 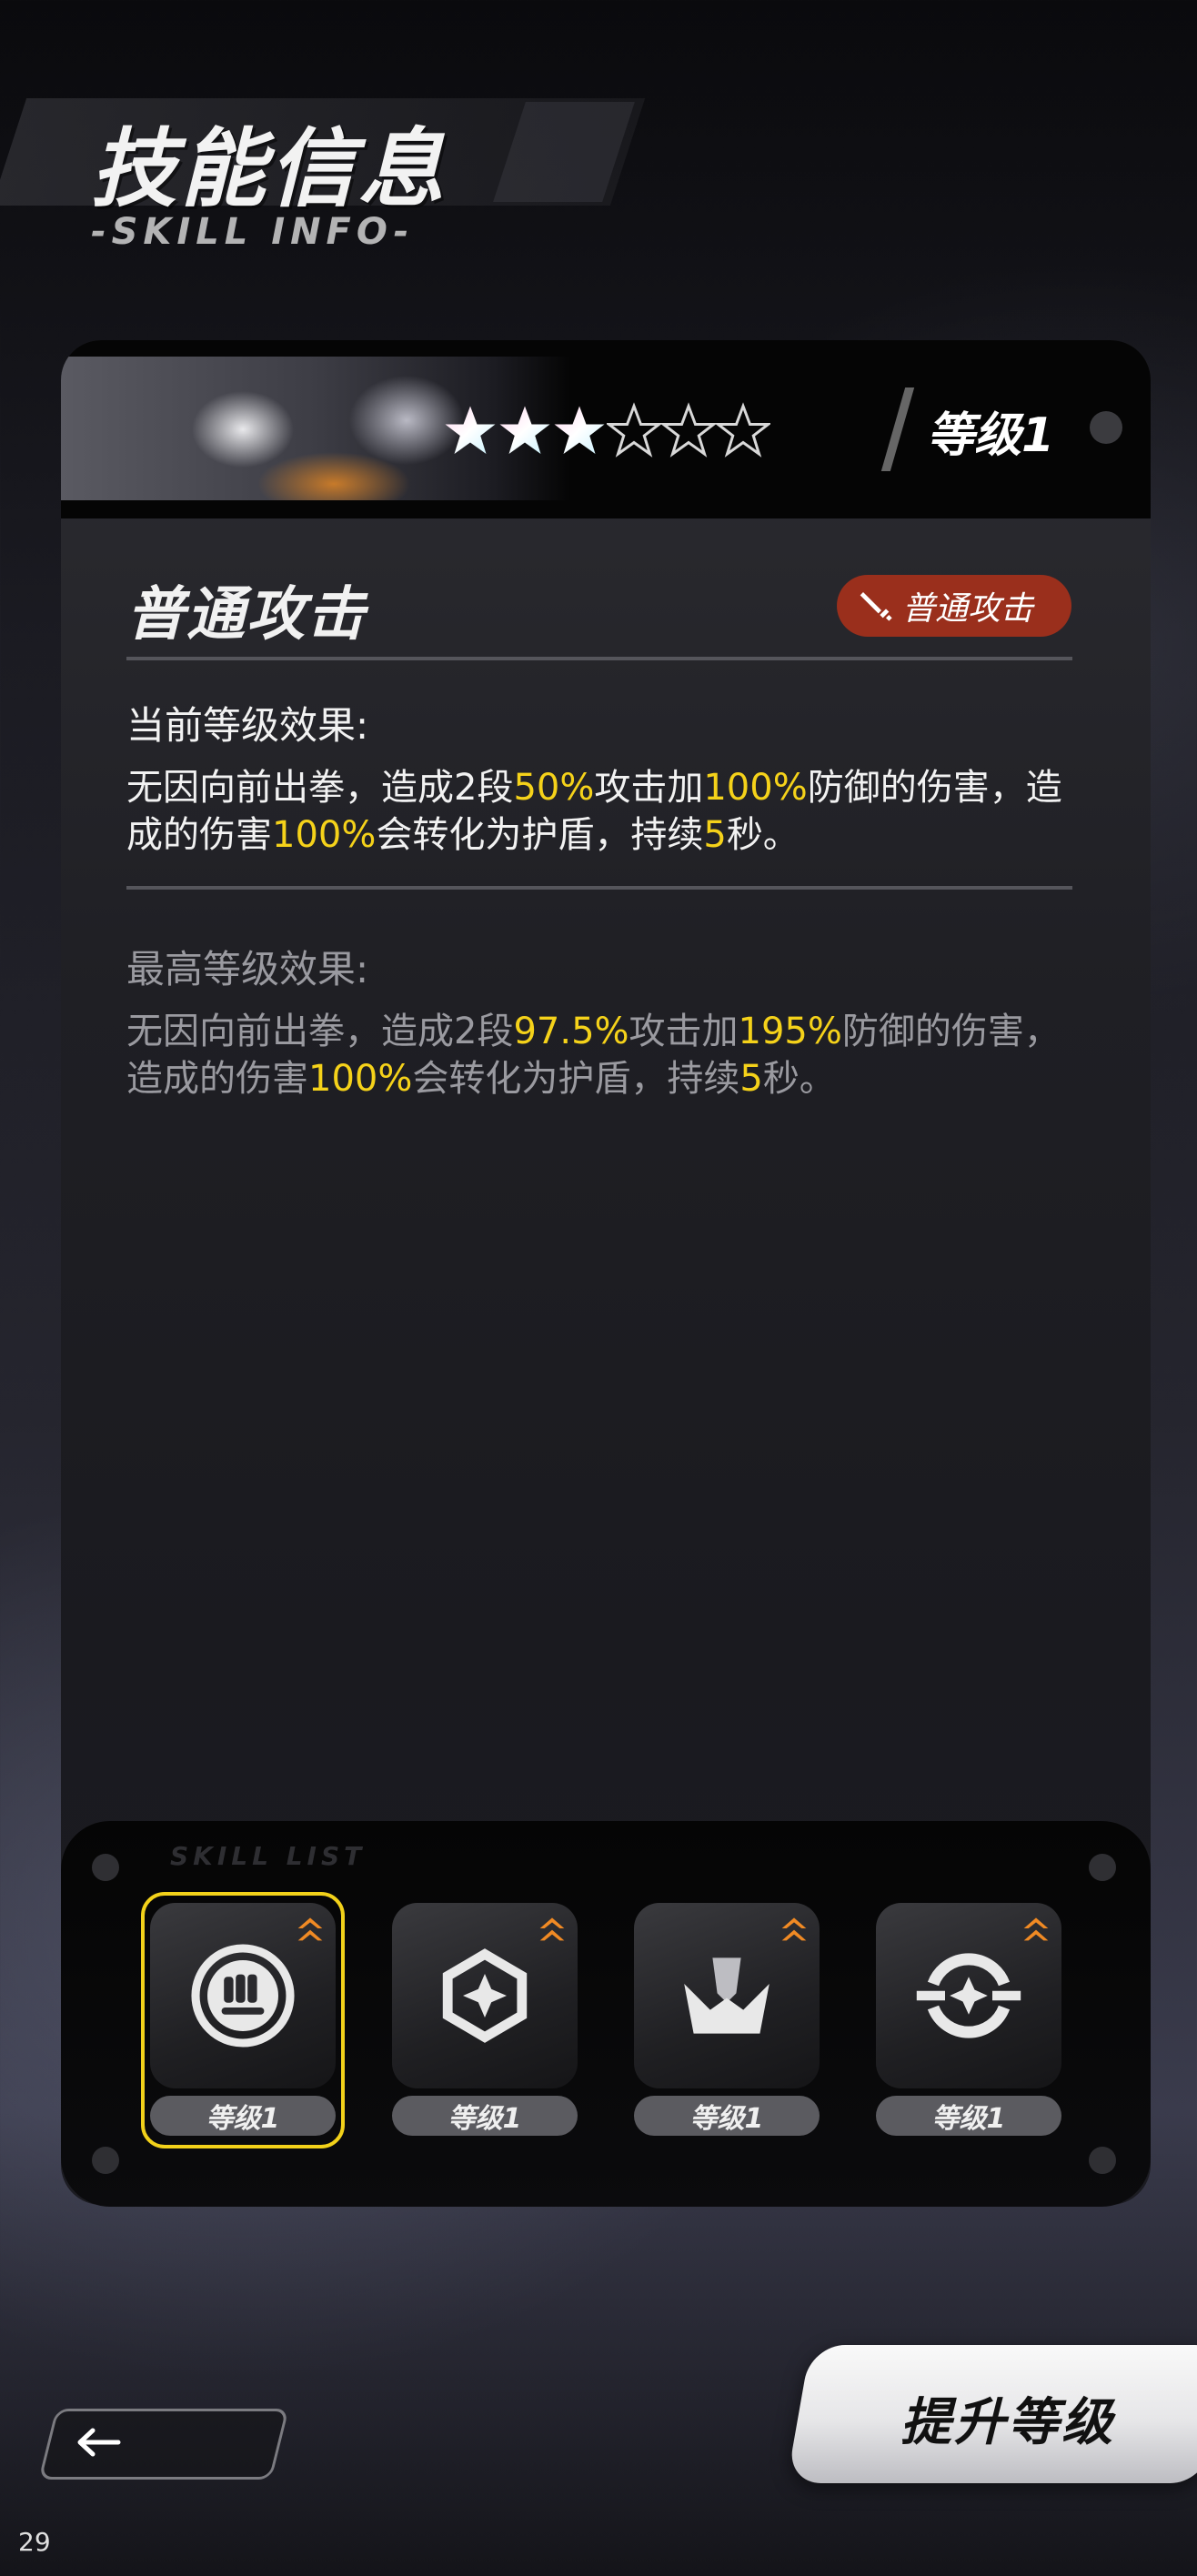 I want to click on page-number: 29, so click(x=34, y=2542).